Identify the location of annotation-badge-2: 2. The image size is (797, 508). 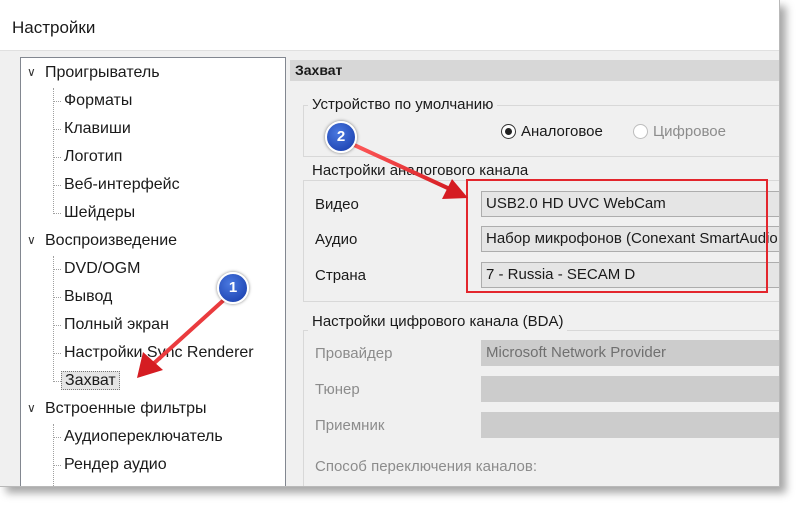
(341, 137).